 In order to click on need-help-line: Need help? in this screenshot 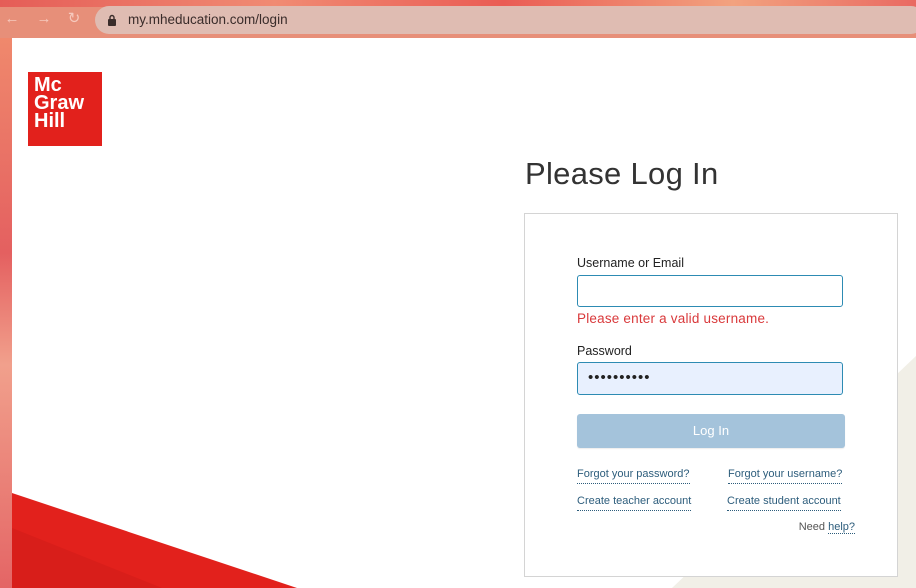, I will do `click(826, 527)`.